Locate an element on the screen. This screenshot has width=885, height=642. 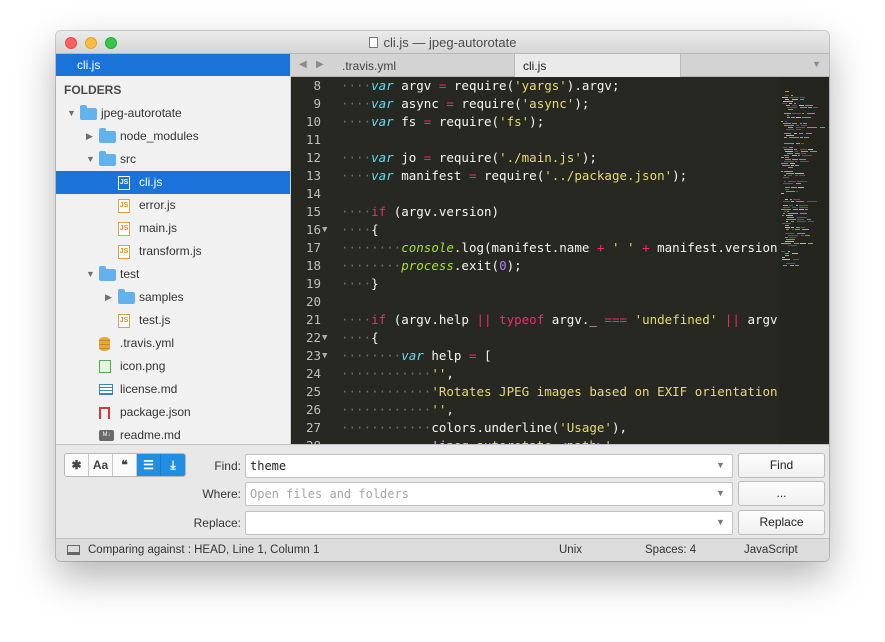
tab-forward-icon: ▶ is located at coordinates (320, 64).